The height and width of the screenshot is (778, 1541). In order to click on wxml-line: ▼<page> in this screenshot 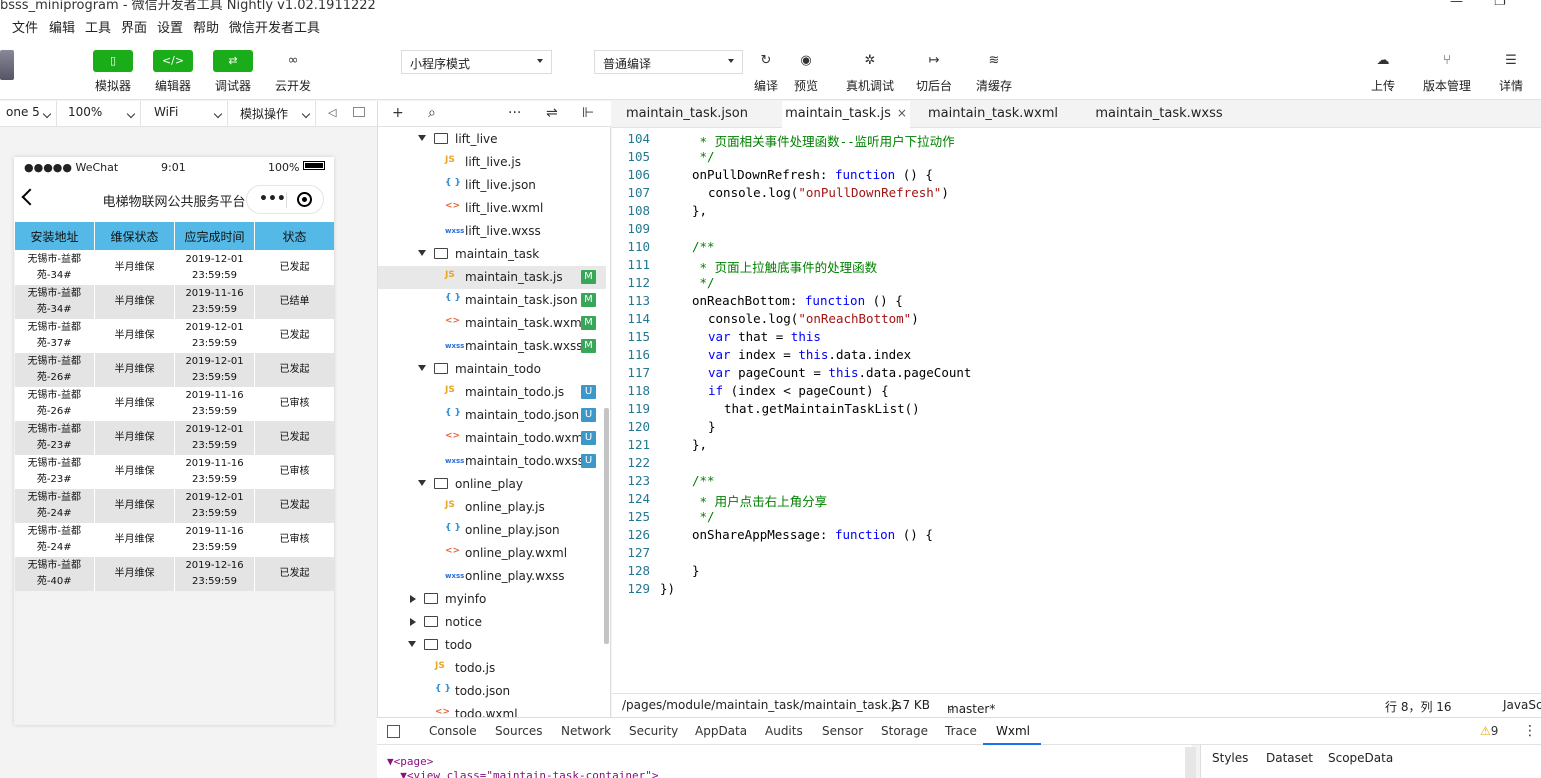, I will do `click(410, 761)`.